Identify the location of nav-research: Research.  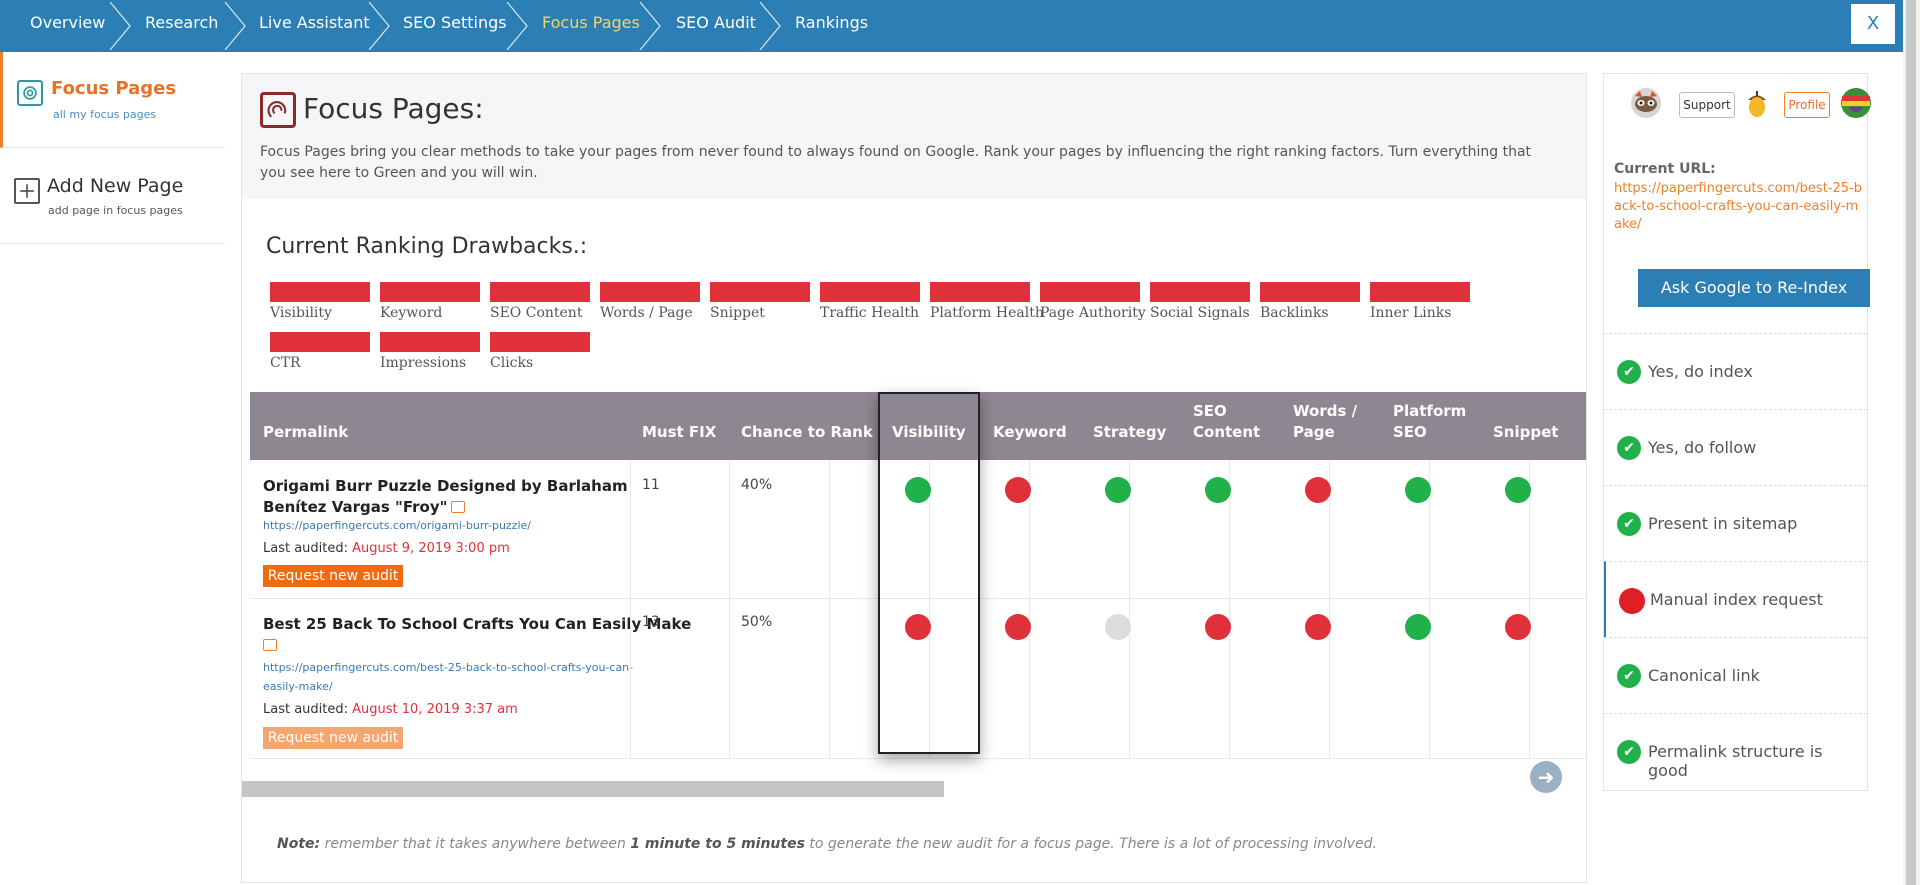
(181, 26).